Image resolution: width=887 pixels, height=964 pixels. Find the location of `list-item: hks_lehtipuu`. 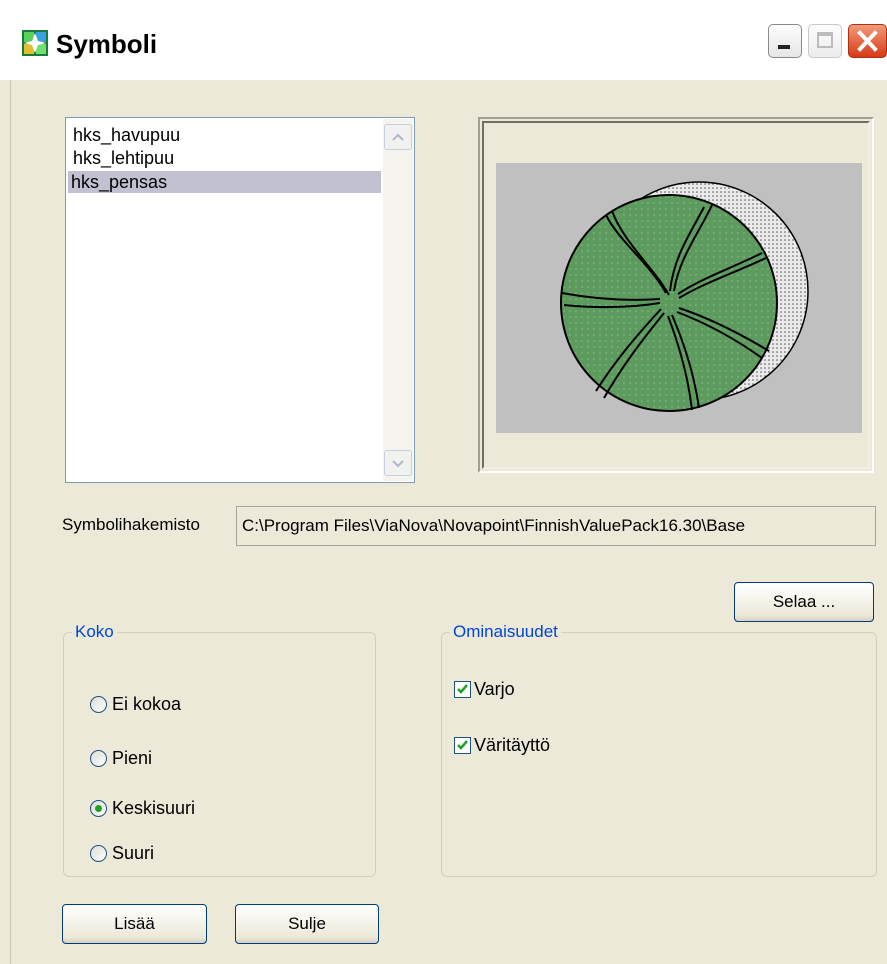

list-item: hks_lehtipuu is located at coordinates (122, 158).